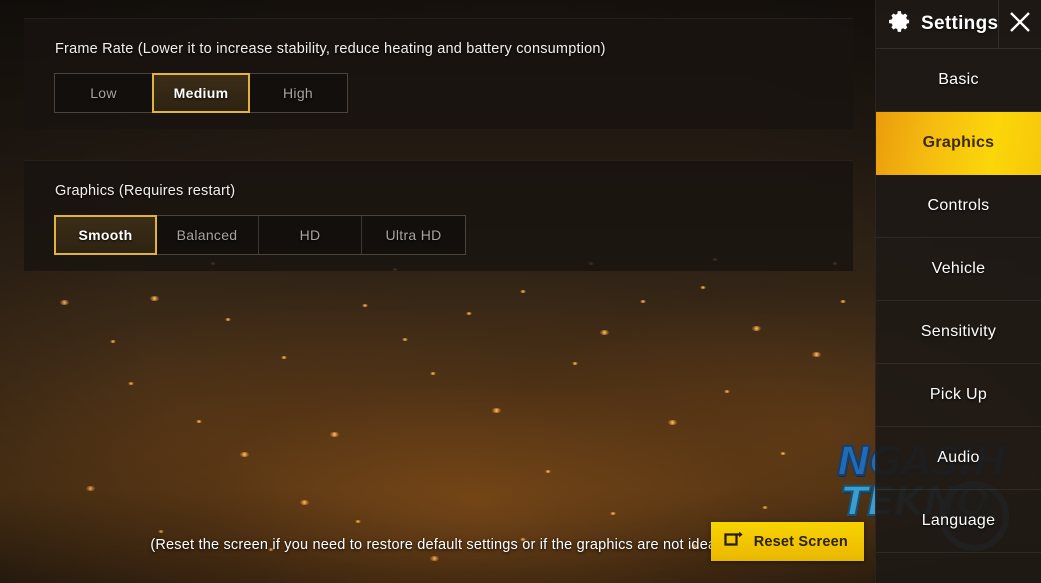 Image resolution: width=1041 pixels, height=583 pixels. Describe the element at coordinates (105, 235) in the screenshot. I see `option-graphics-smooth: Smooth` at that location.